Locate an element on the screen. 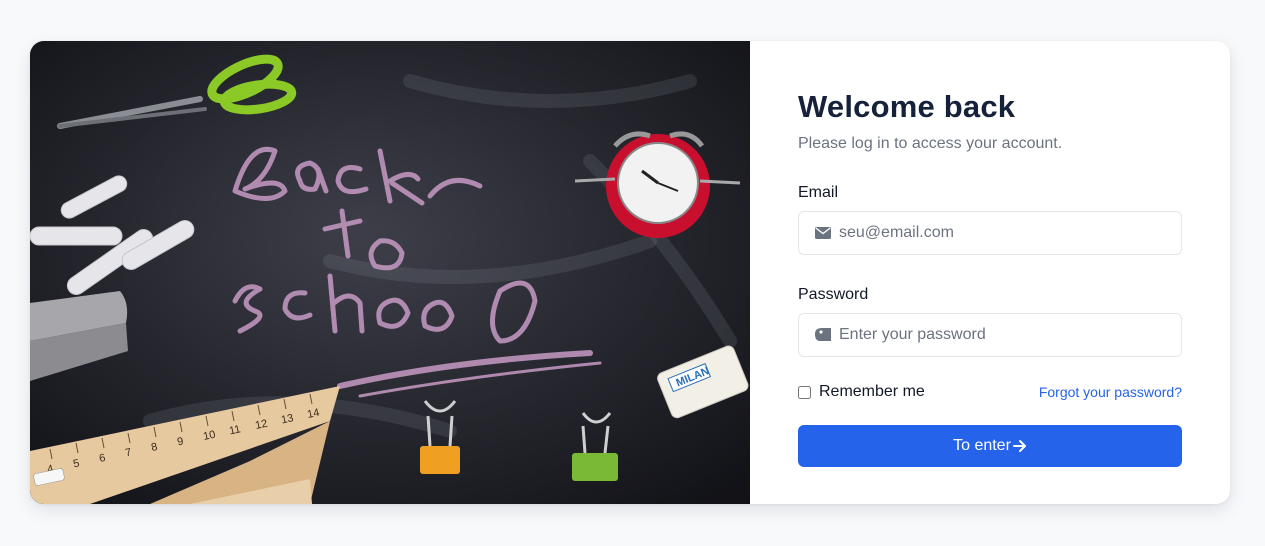 This screenshot has height=546, width=1265. page-title: Welcome back is located at coordinates (907, 106).